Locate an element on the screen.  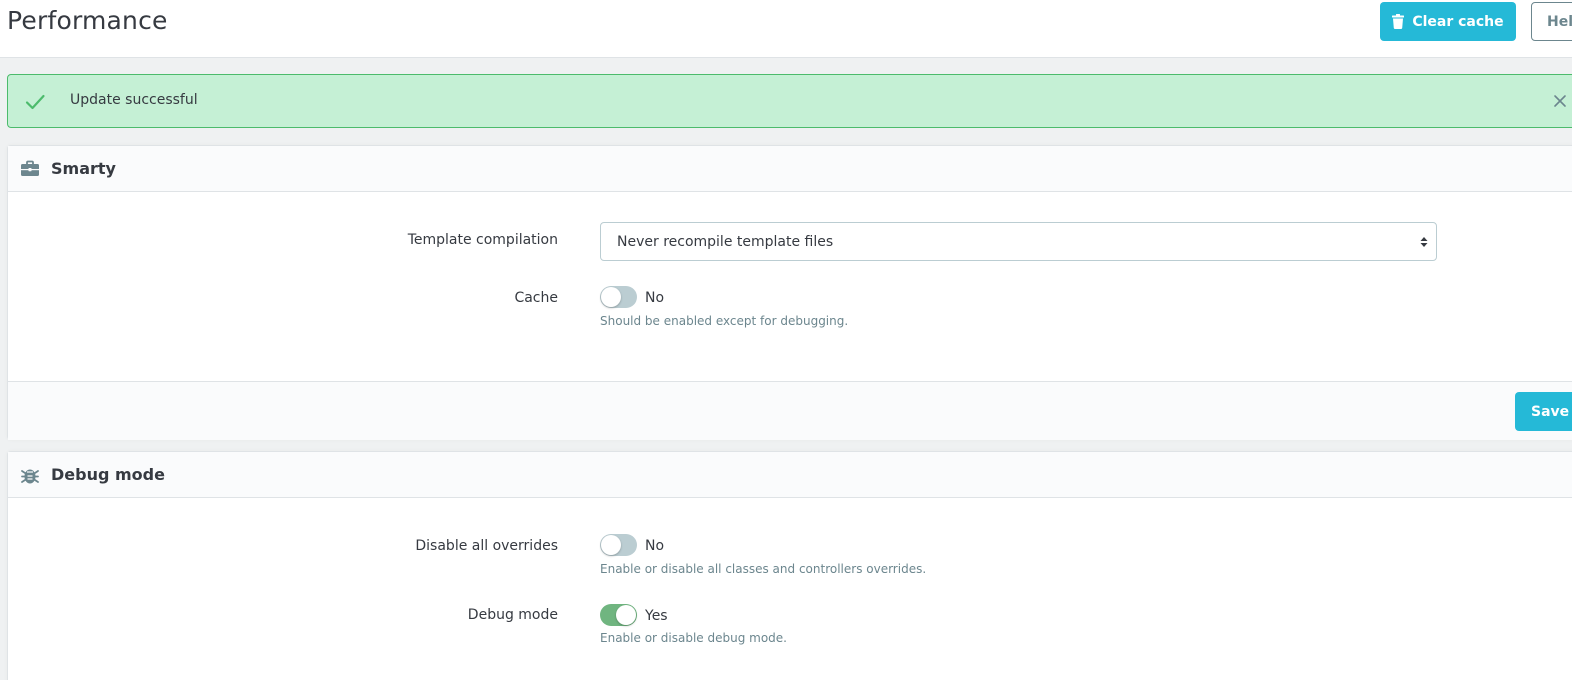
cache-toggle is located at coordinates (618, 297).